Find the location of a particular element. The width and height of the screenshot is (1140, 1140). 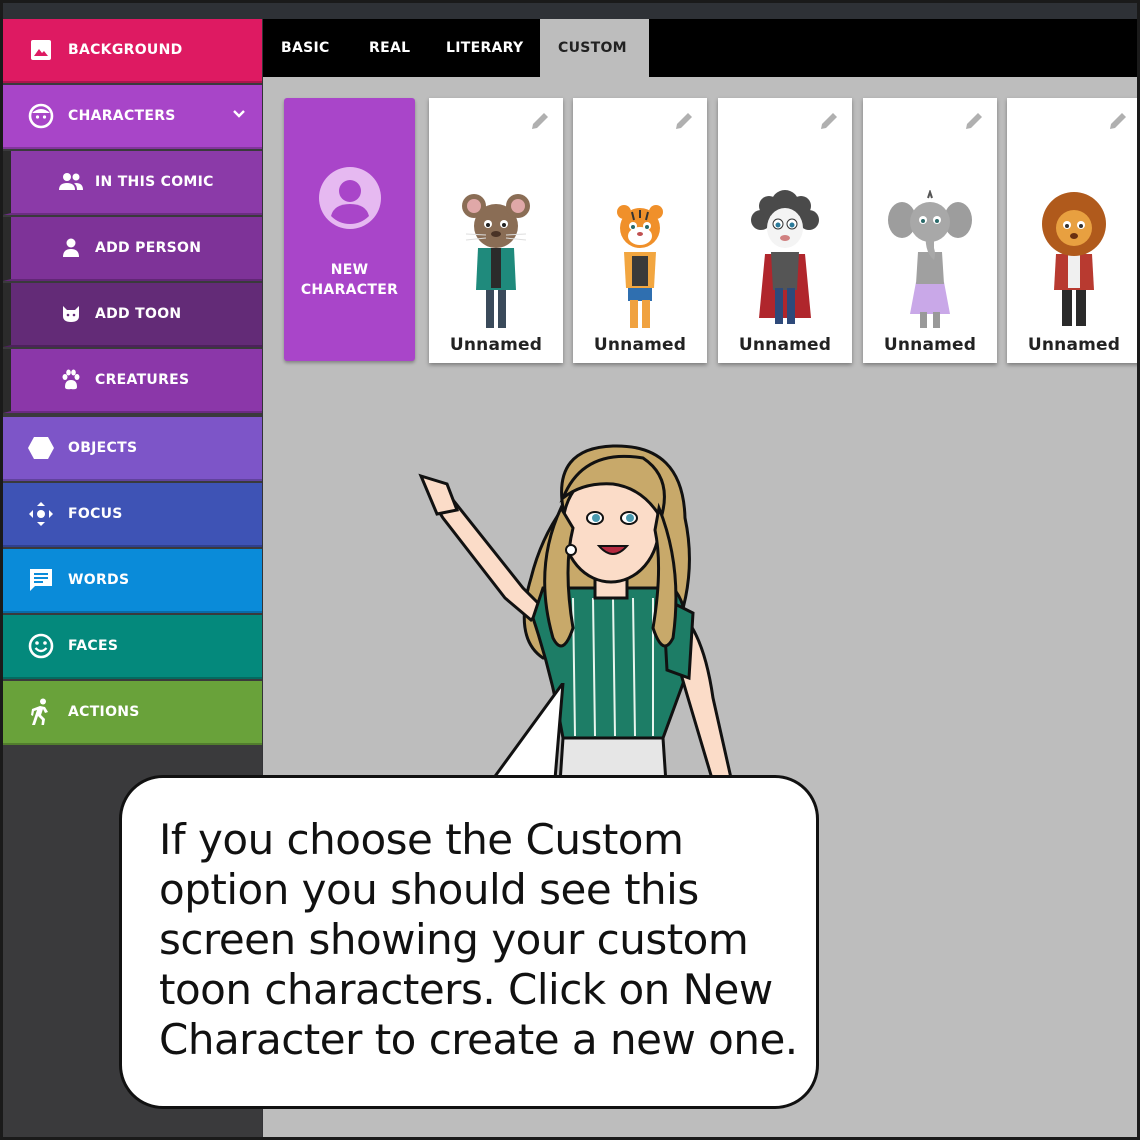

top-bar is located at coordinates (570, 11).